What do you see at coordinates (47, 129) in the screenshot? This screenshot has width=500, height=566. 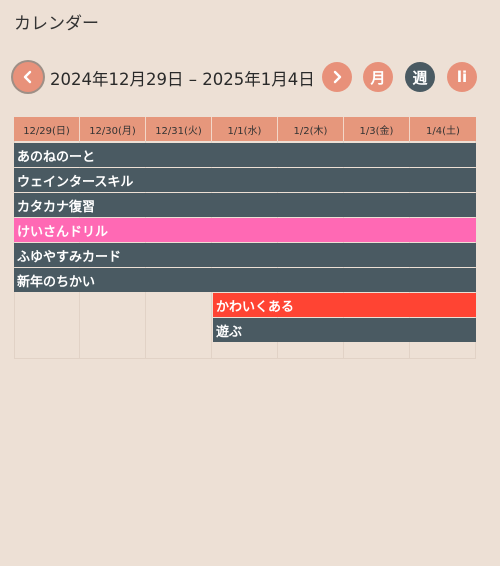 I see `day-header: 12/29(日)` at bounding box center [47, 129].